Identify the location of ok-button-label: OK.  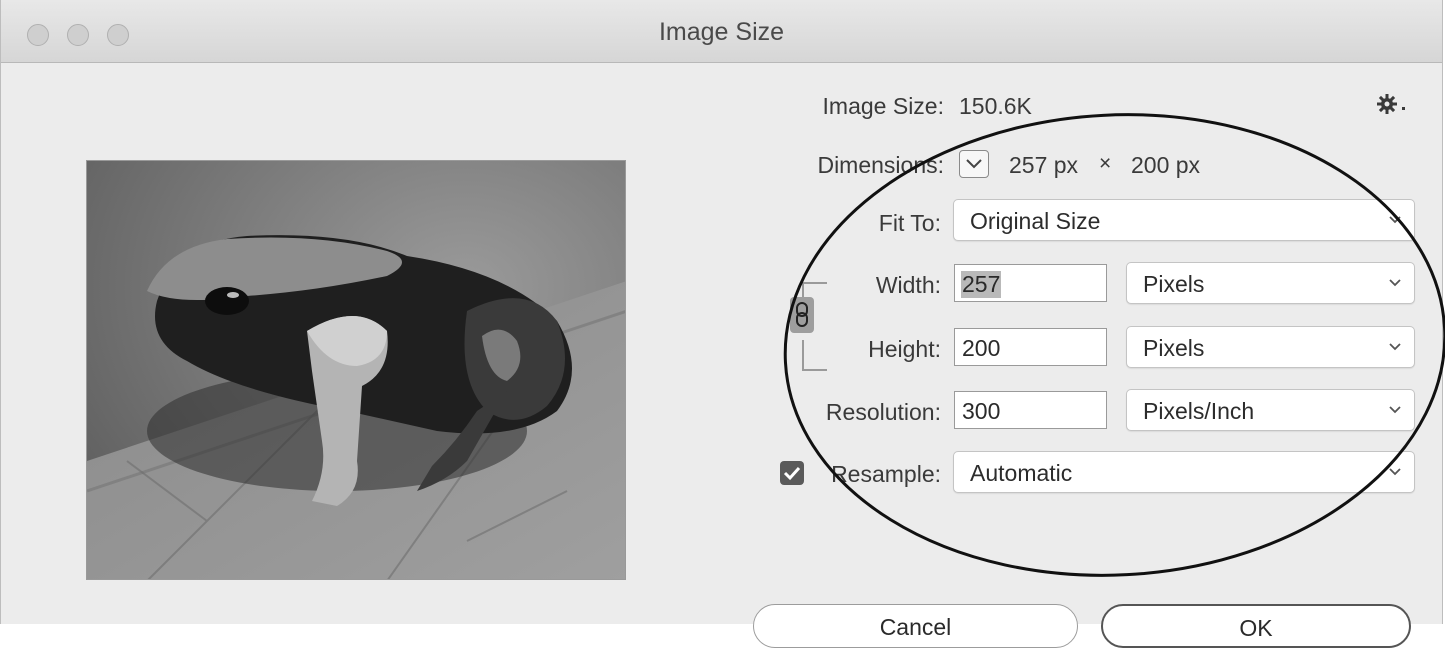
(1256, 628).